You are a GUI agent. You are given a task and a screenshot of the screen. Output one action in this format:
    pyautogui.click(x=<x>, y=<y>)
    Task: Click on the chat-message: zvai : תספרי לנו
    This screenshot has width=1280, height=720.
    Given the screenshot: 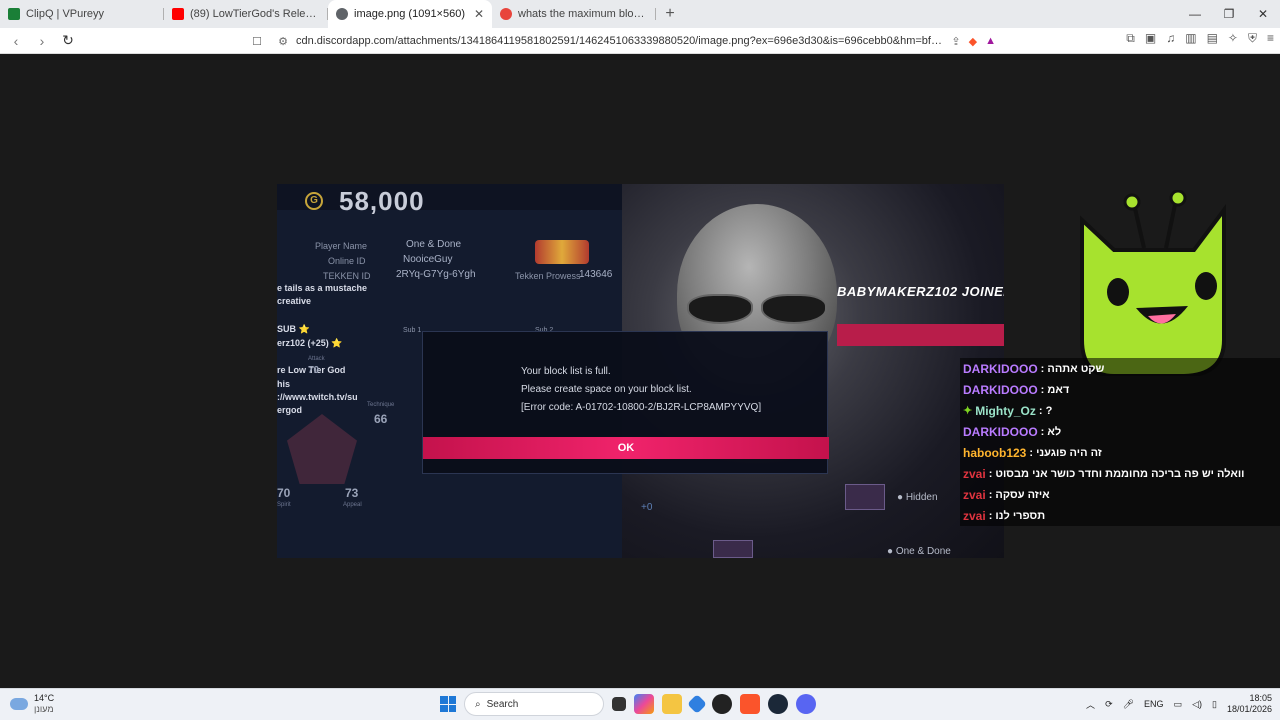 What is the action you would take?
    pyautogui.click(x=1120, y=515)
    